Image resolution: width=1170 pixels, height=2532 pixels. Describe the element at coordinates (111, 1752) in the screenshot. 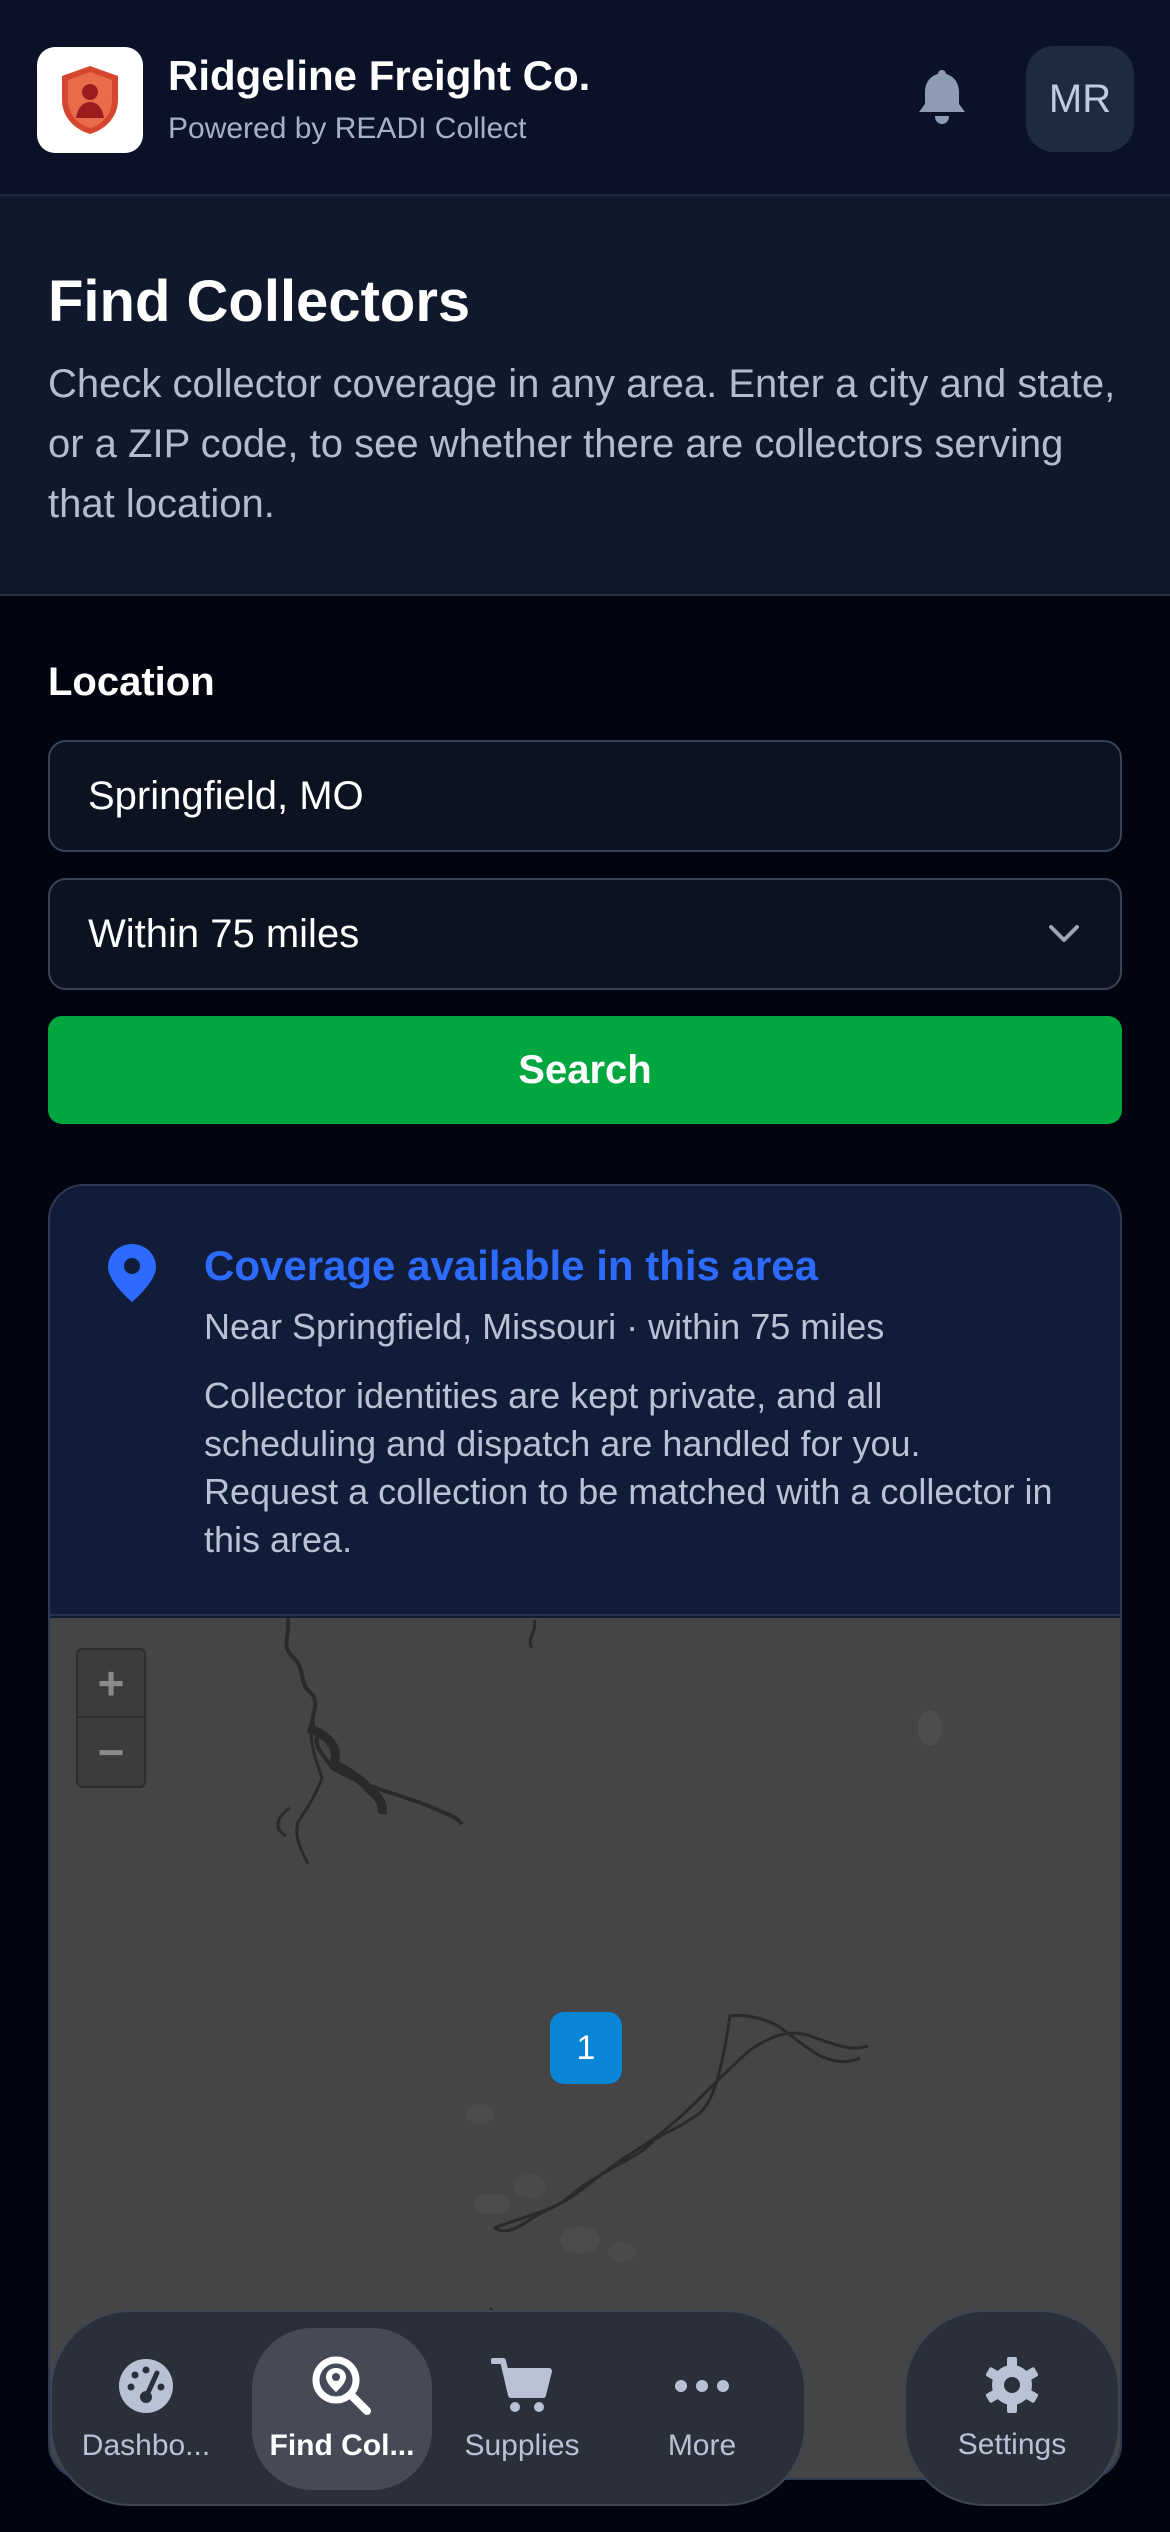

I see `zoom-out-button: −` at that location.